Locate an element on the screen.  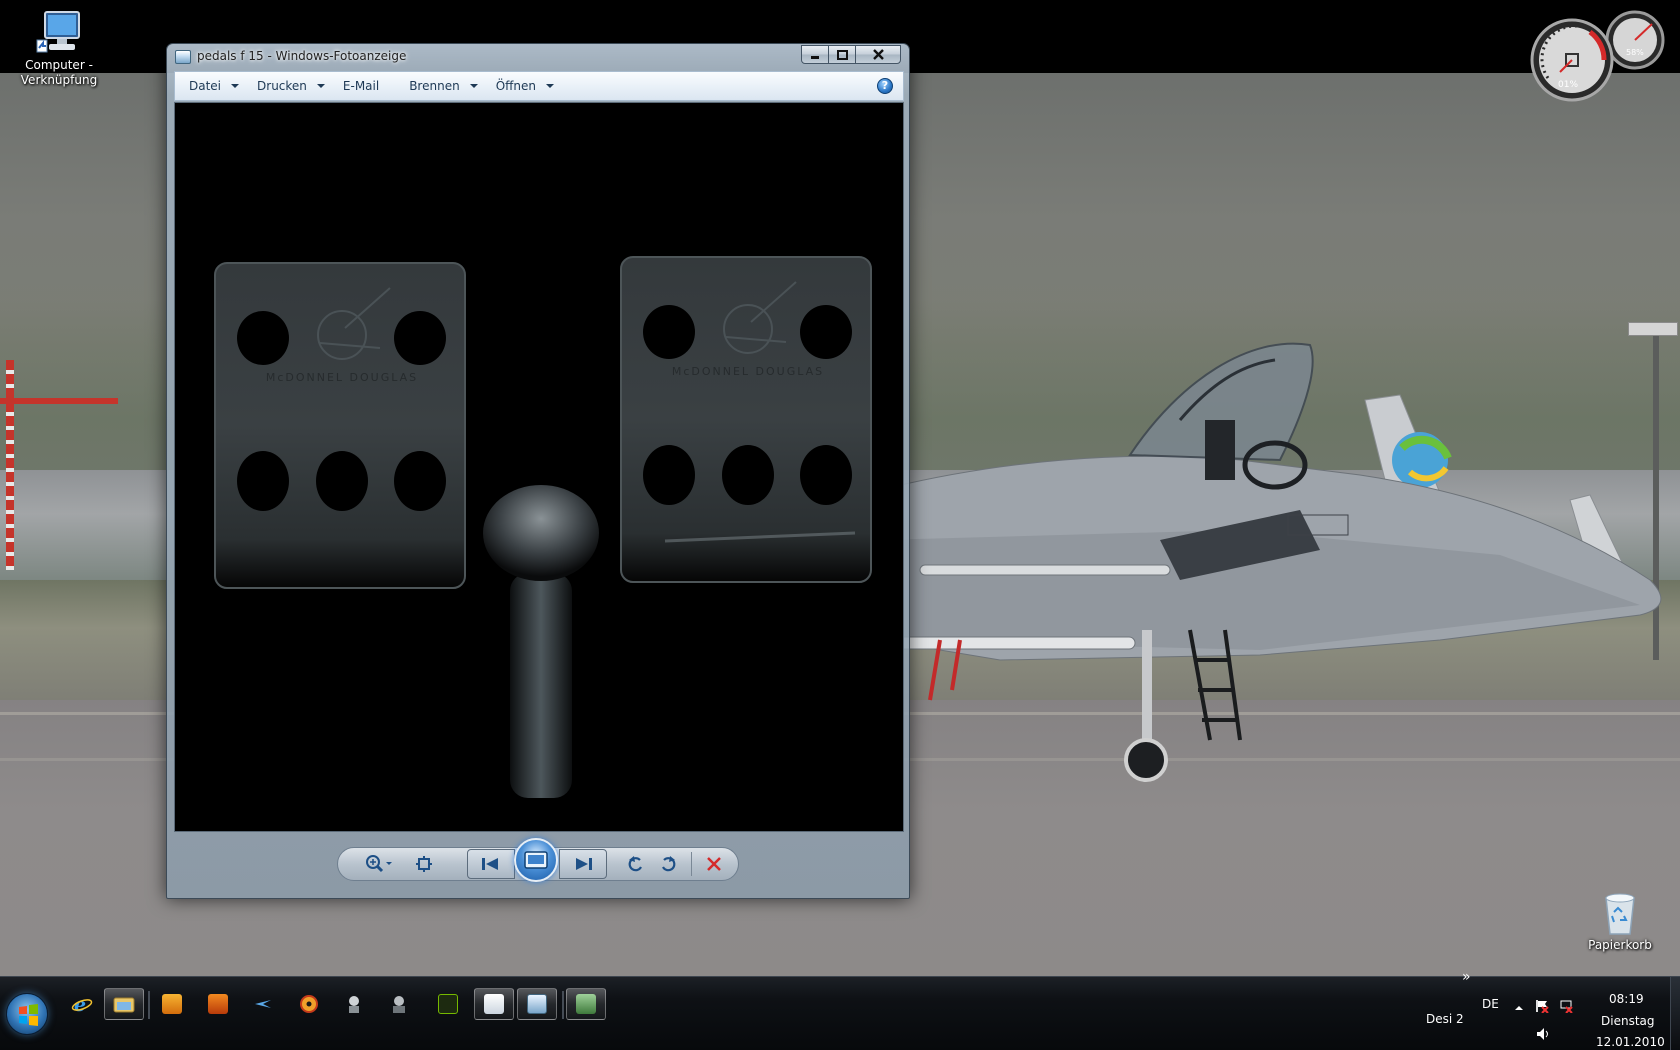
internet-explorer-icon: e is located at coordinates (82, 1004).